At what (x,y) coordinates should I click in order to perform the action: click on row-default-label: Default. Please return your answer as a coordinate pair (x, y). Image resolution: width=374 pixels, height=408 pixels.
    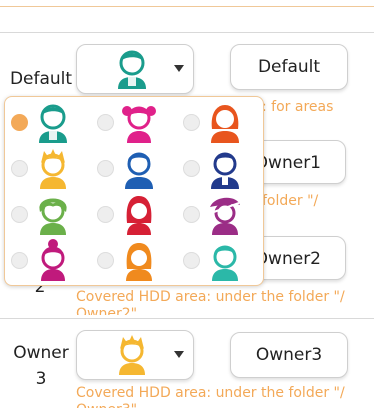
    Looking at the image, I should click on (41, 79).